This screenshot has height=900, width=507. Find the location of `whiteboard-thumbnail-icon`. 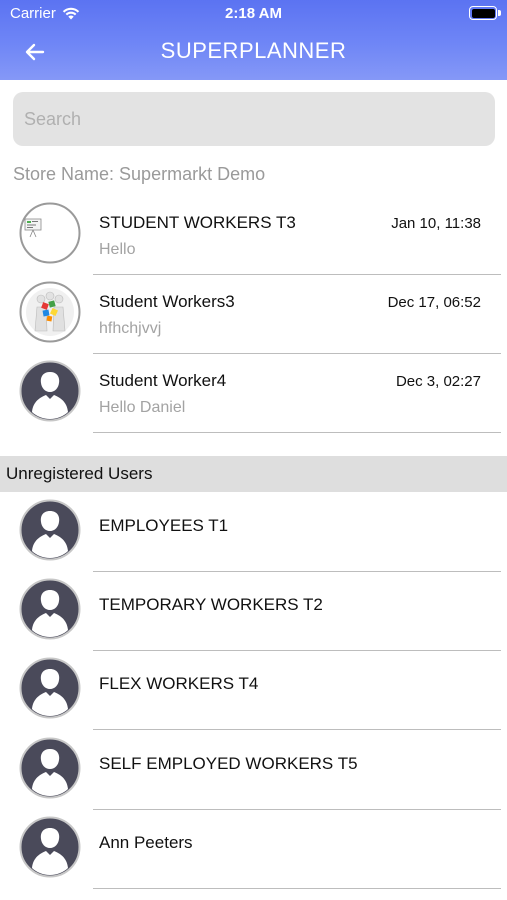

whiteboard-thumbnail-icon is located at coordinates (50, 233).